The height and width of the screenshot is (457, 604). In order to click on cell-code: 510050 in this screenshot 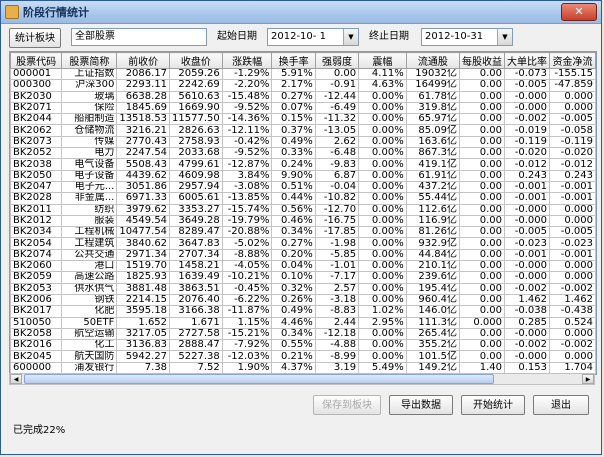, I will do `click(36, 322)`.